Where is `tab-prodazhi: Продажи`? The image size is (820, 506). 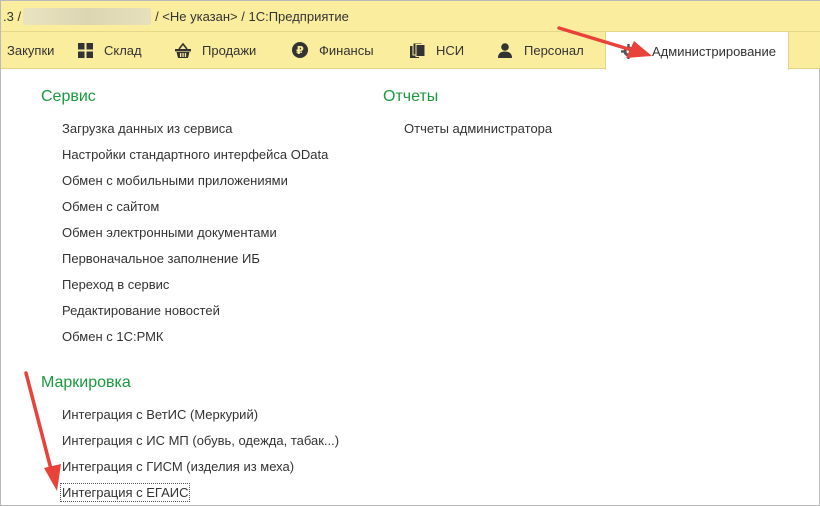
tab-prodazhi: Продажи is located at coordinates (233, 50).